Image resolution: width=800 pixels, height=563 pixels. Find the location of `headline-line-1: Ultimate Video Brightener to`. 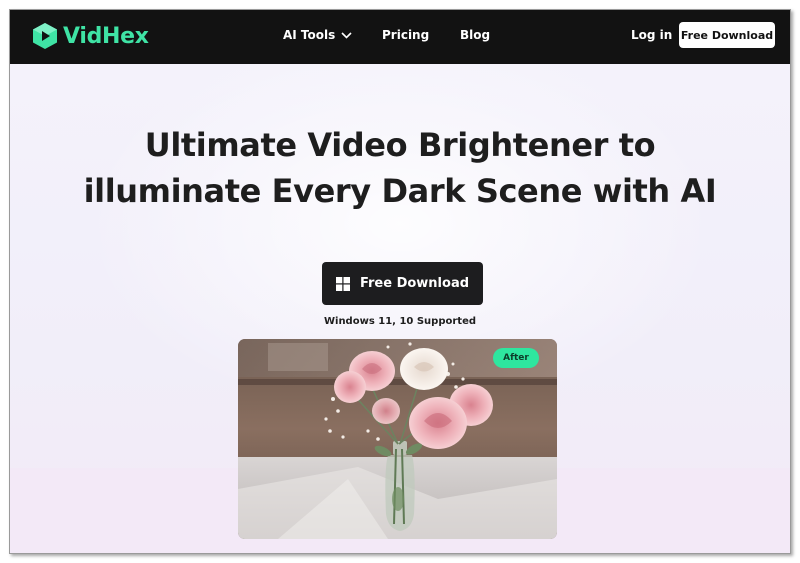

headline-line-1: Ultimate Video Brightener to is located at coordinates (400, 145).